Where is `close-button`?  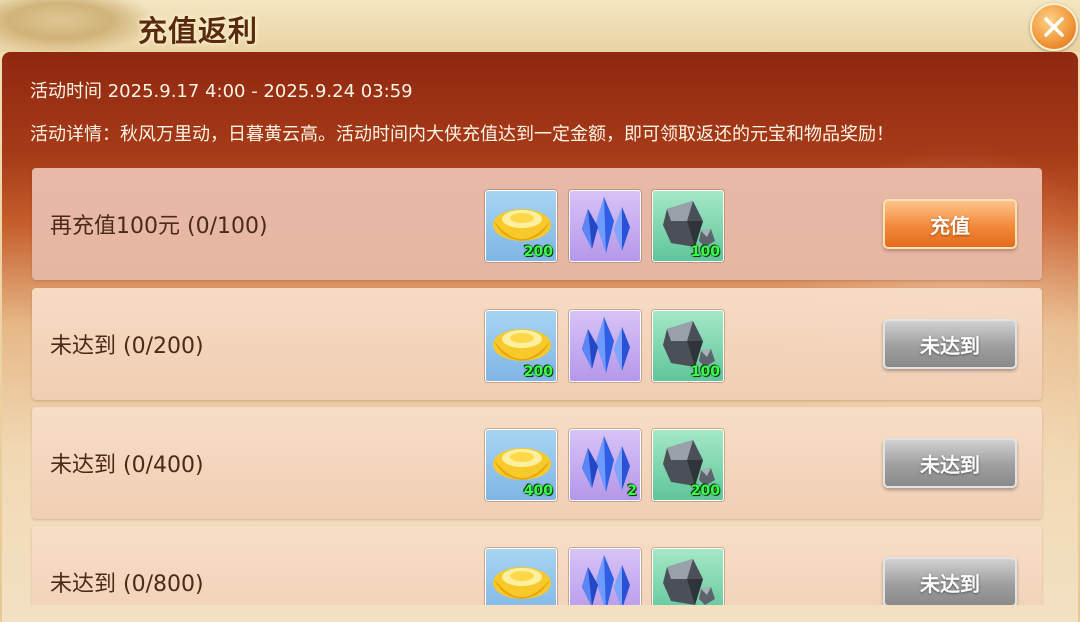 close-button is located at coordinates (1054, 27).